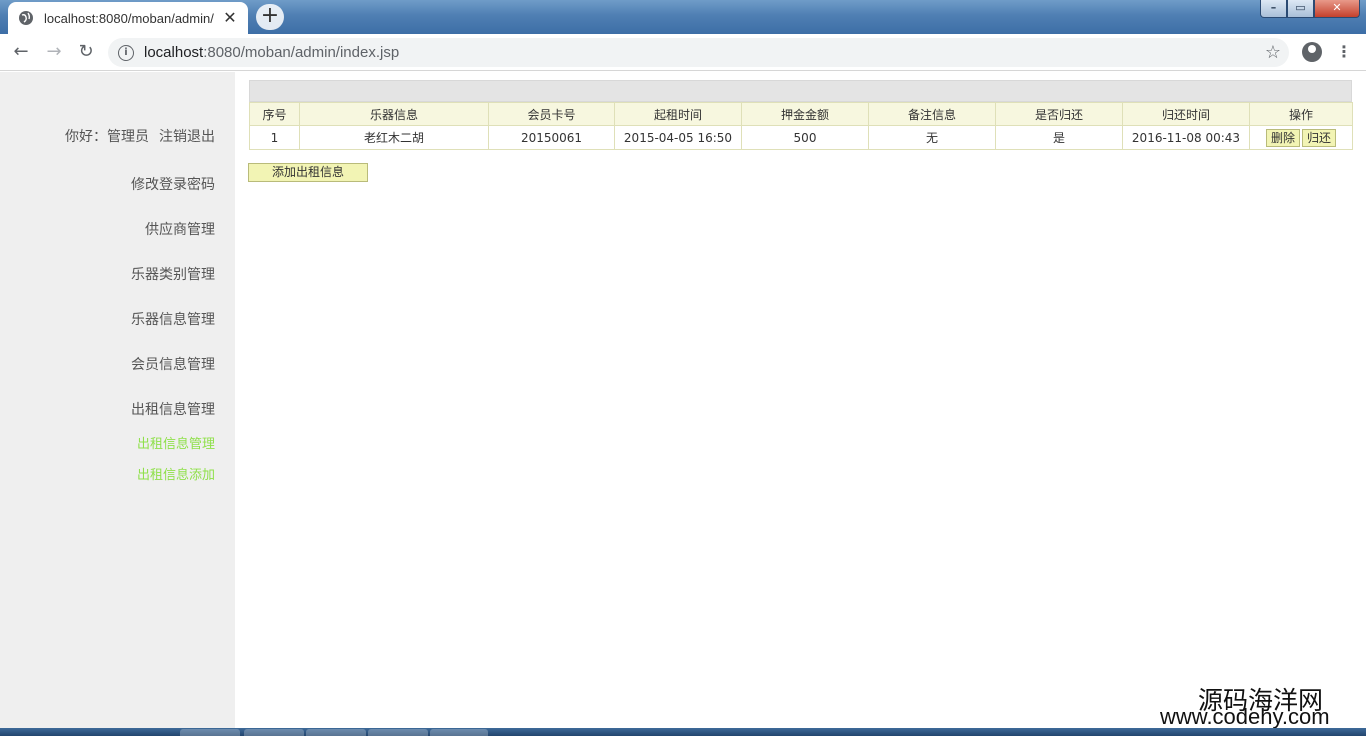  Describe the element at coordinates (174, 52) in the screenshot. I see `url-host: localhost` at that location.